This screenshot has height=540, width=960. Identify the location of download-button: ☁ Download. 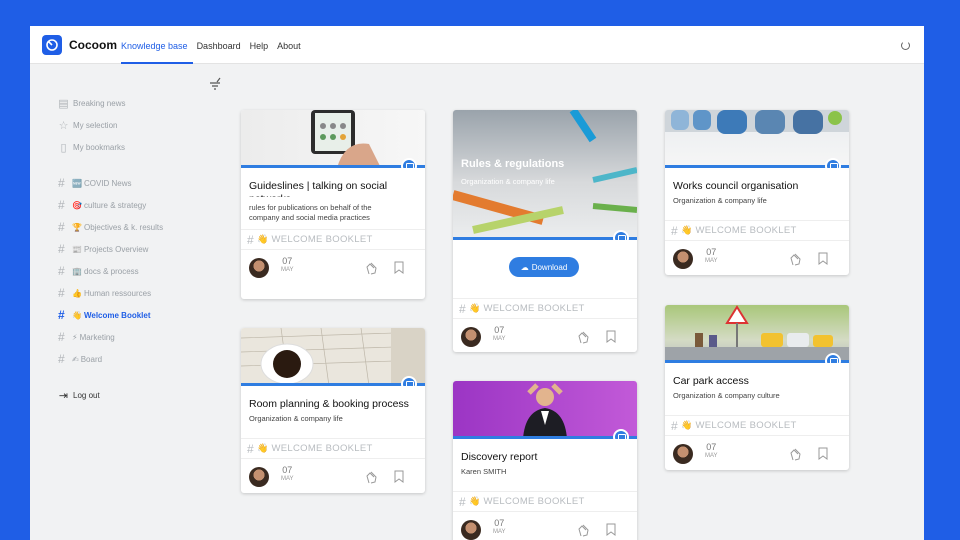
(544, 267).